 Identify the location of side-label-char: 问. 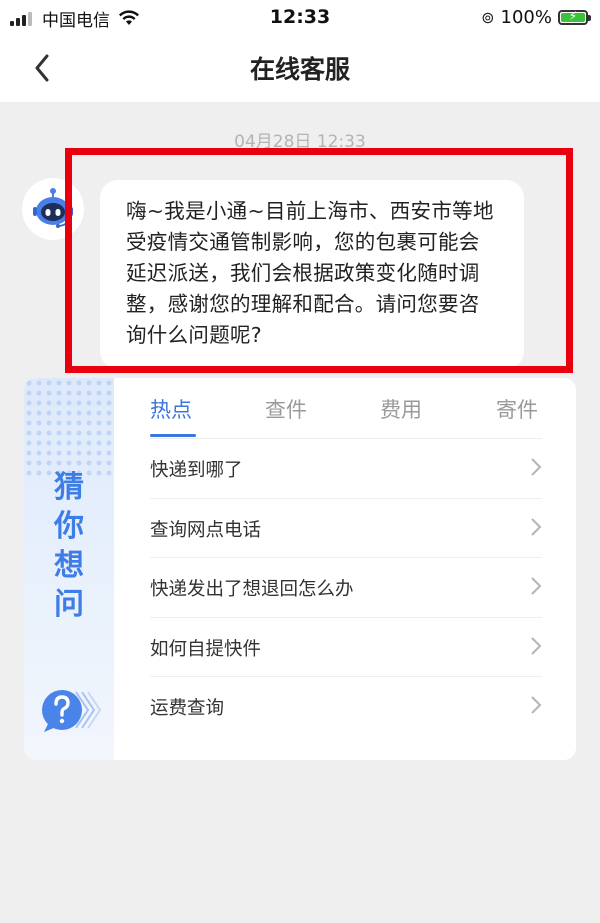
(69, 604).